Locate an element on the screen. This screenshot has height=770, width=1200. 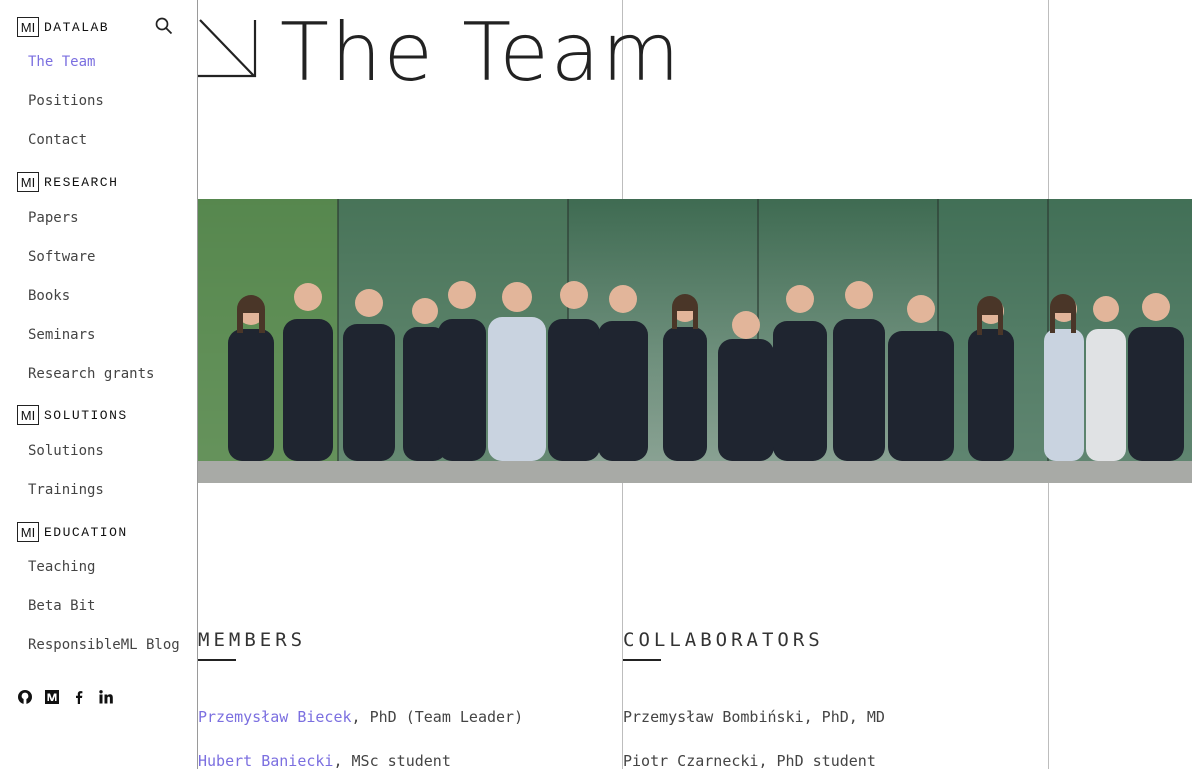
collaborator-item: Piotr Czarnecki, PhD student is located at coordinates (749, 761).